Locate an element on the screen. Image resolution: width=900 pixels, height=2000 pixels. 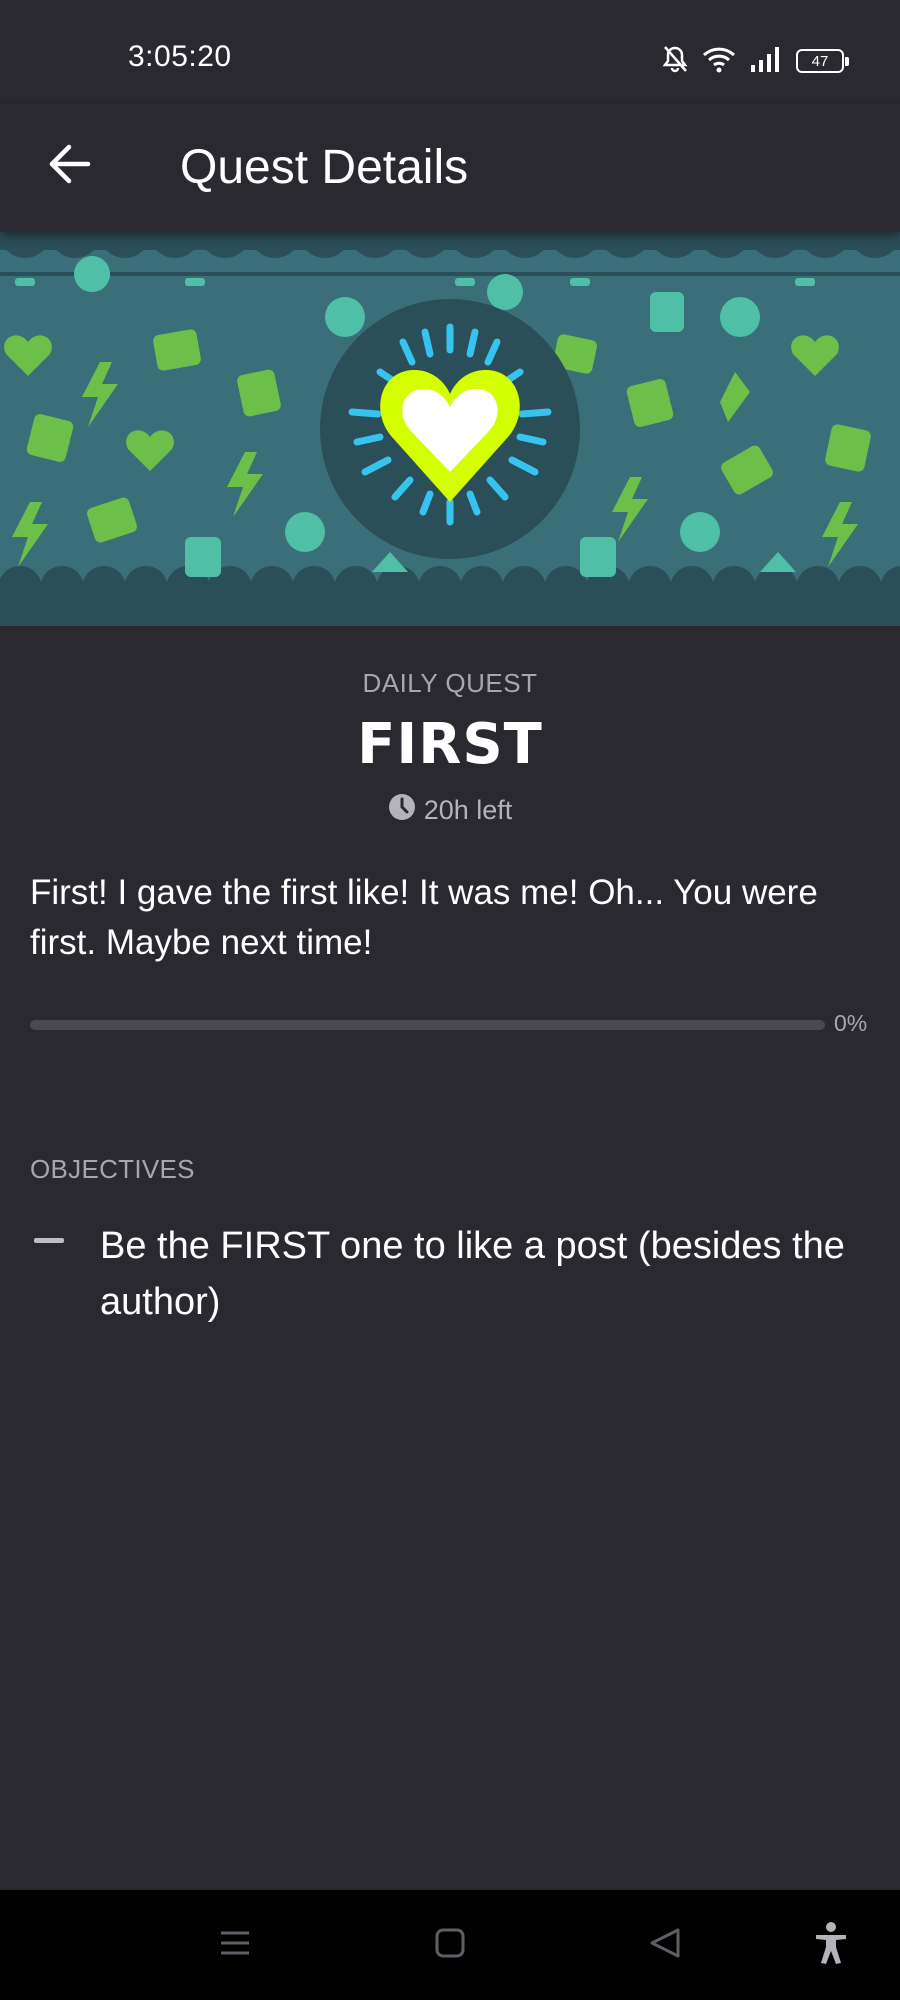
accessibility-button is located at coordinates (831, 1945).